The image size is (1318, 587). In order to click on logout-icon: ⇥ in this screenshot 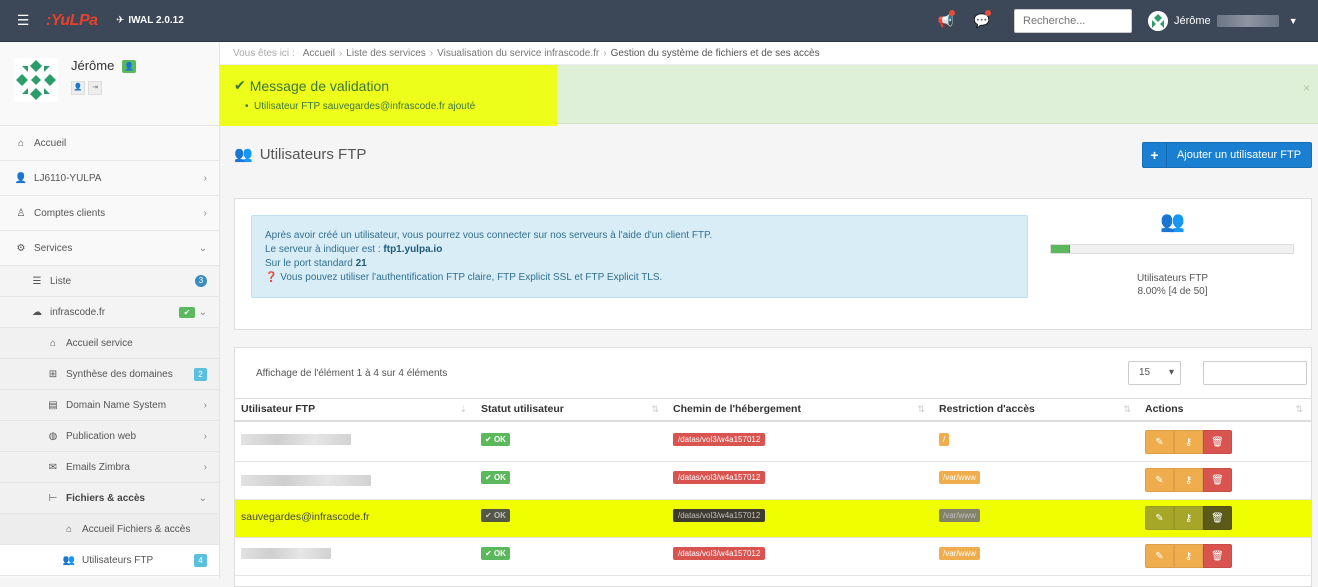, I will do `click(95, 88)`.